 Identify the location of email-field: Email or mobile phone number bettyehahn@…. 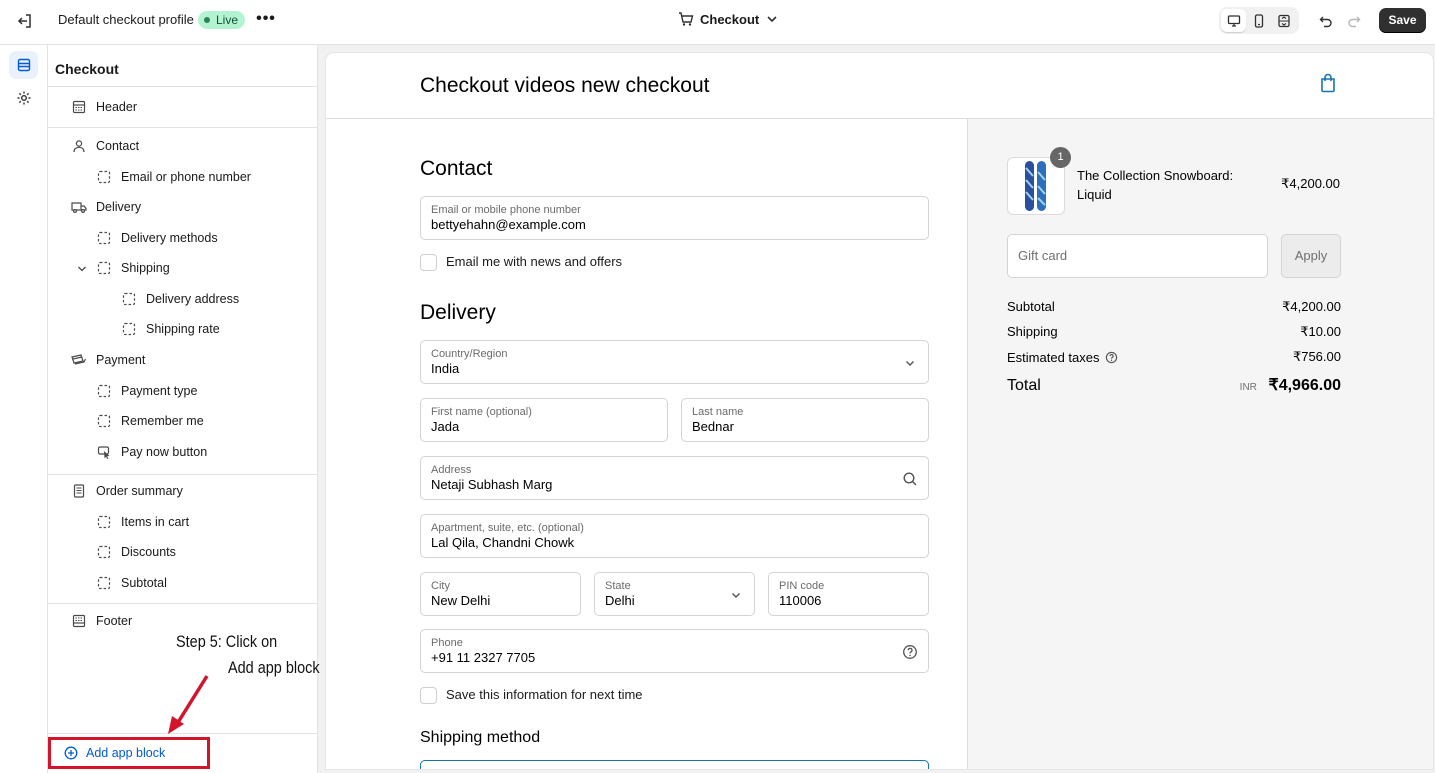
(674, 218).